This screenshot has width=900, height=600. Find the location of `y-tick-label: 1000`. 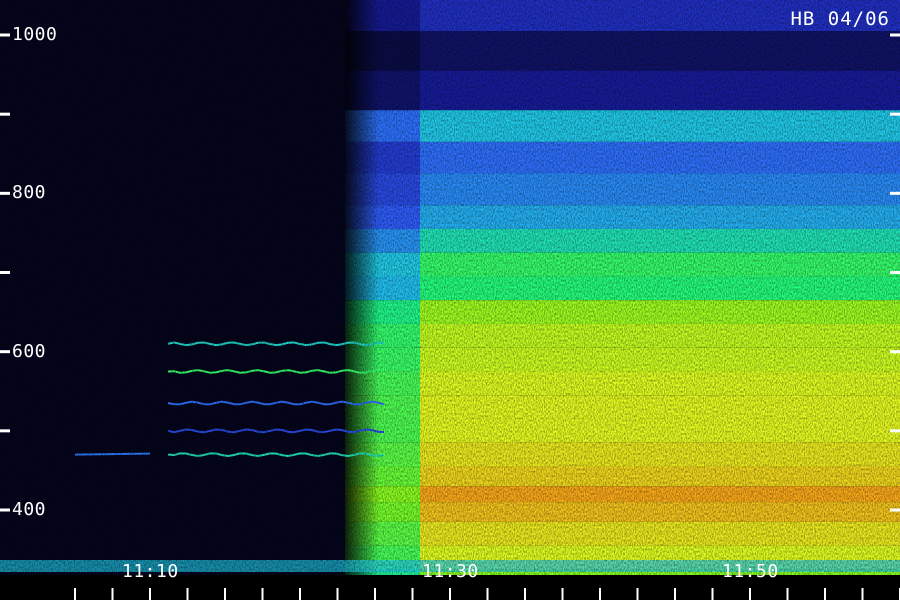

y-tick-label: 1000 is located at coordinates (35, 34).